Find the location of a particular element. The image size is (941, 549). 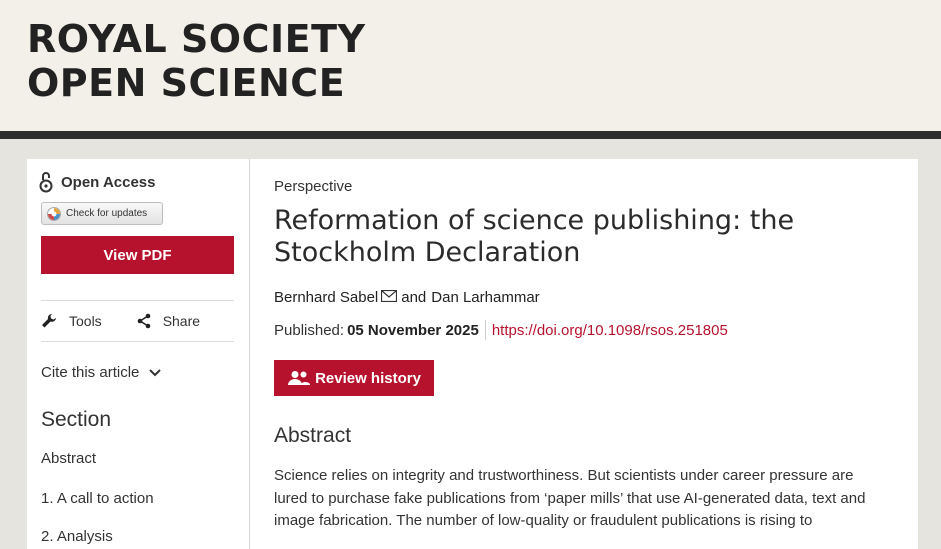

author-conjunction: and is located at coordinates (414, 297).